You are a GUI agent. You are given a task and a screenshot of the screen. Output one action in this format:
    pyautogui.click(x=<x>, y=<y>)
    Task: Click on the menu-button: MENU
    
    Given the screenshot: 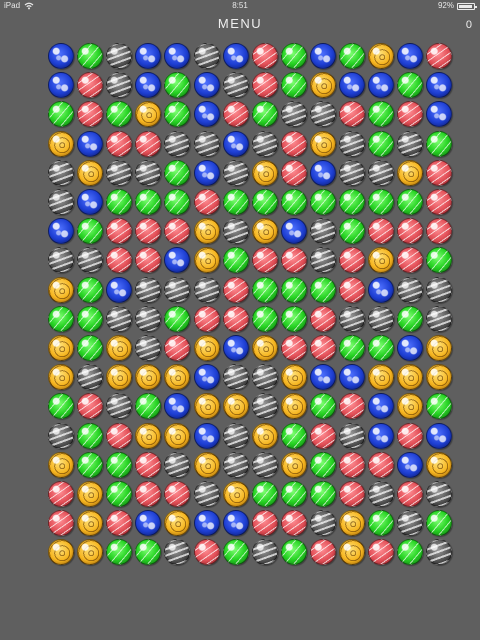 What is the action you would take?
    pyautogui.click(x=240, y=24)
    